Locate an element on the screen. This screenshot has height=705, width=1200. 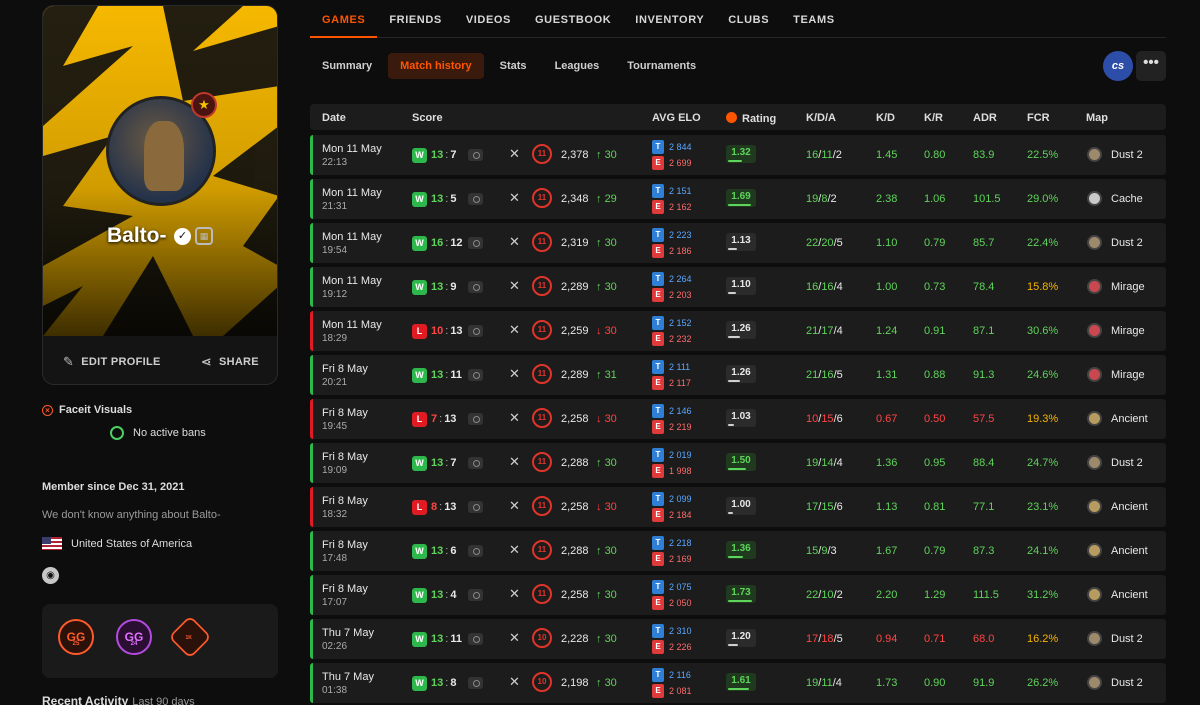
faceit-visuals: × Faceit Visuals is located at coordinates (87, 410).